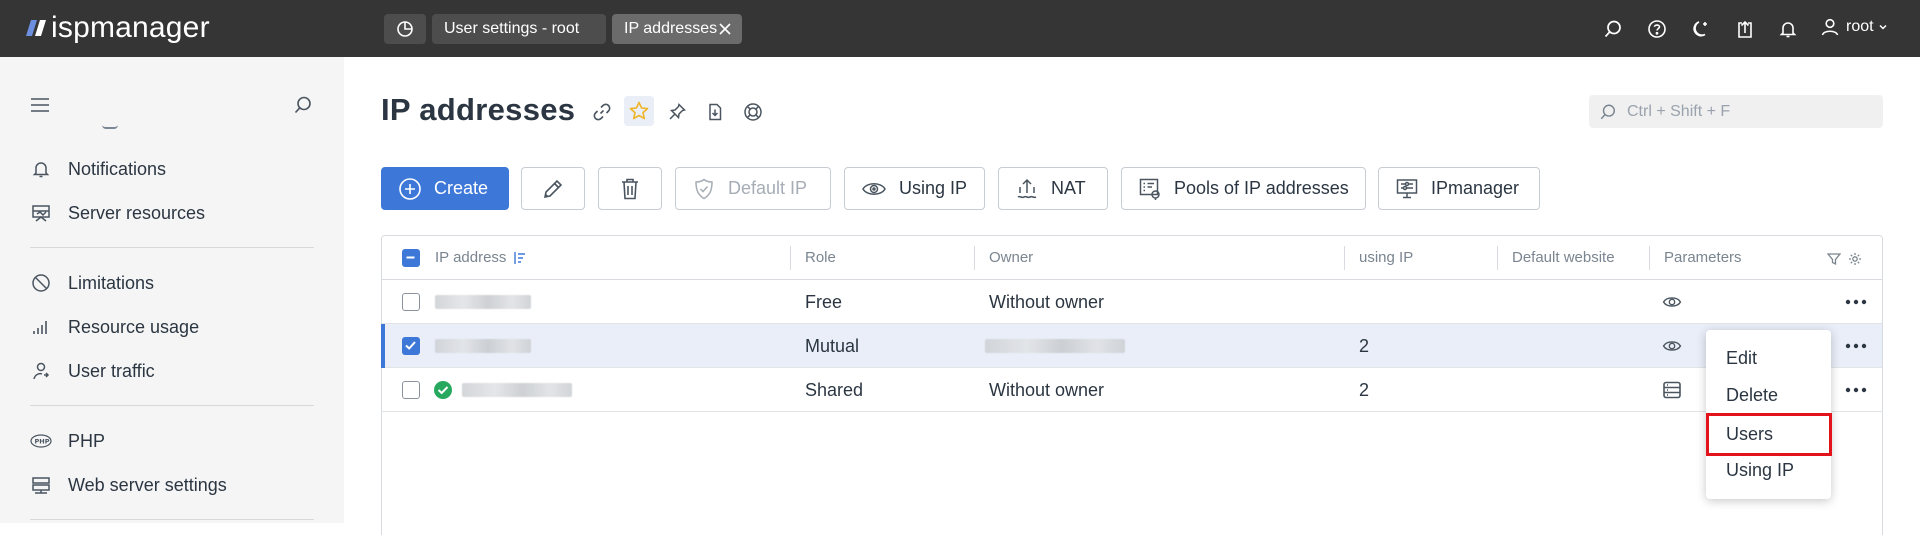 The width and height of the screenshot is (1920, 535). What do you see at coordinates (461, 188) in the screenshot?
I see `create-label: Create` at bounding box center [461, 188].